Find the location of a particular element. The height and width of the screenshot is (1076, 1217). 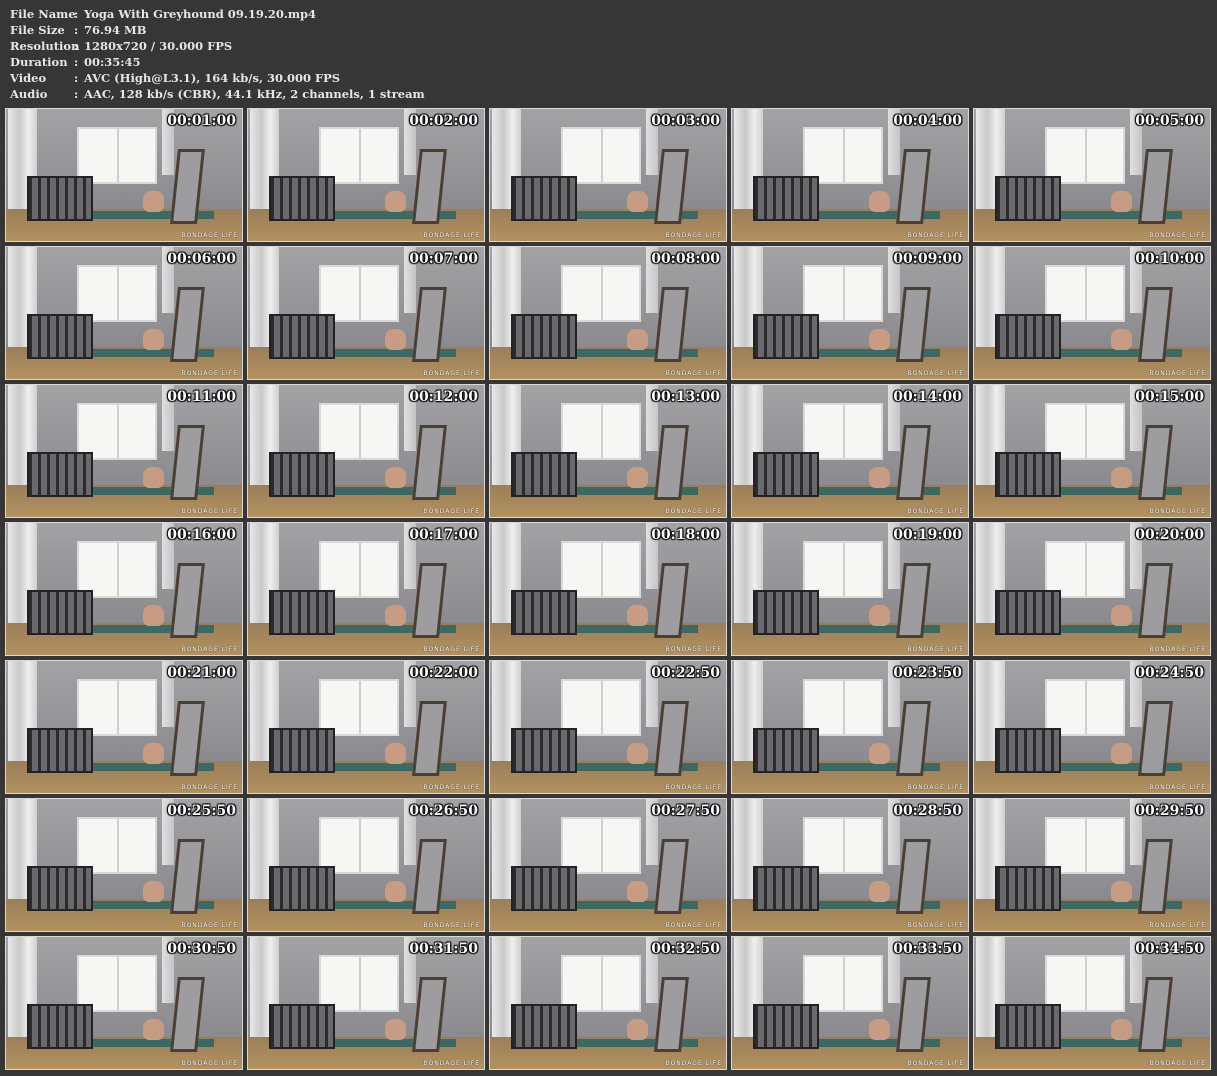

video-thumbnail: 00:03:00 BONDAGE LIFE is located at coordinates (608, 175).